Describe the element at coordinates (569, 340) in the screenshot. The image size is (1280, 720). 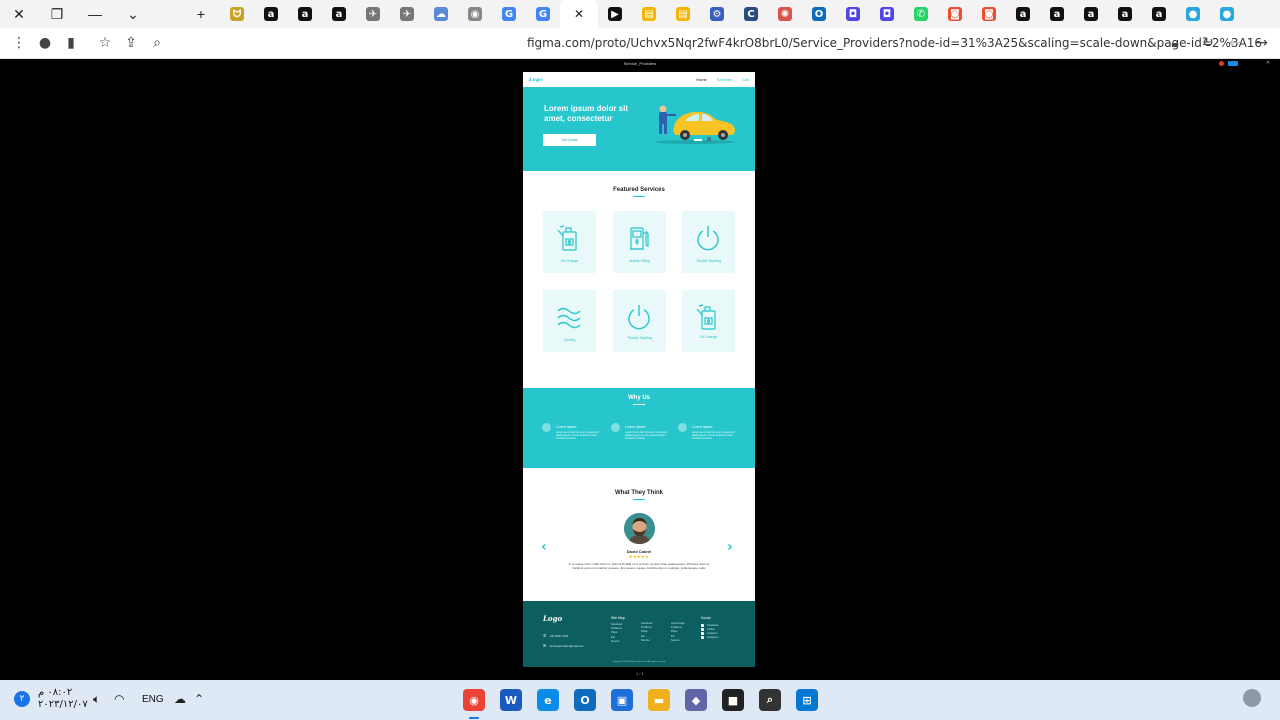
I see `service-label: Cooling` at that location.